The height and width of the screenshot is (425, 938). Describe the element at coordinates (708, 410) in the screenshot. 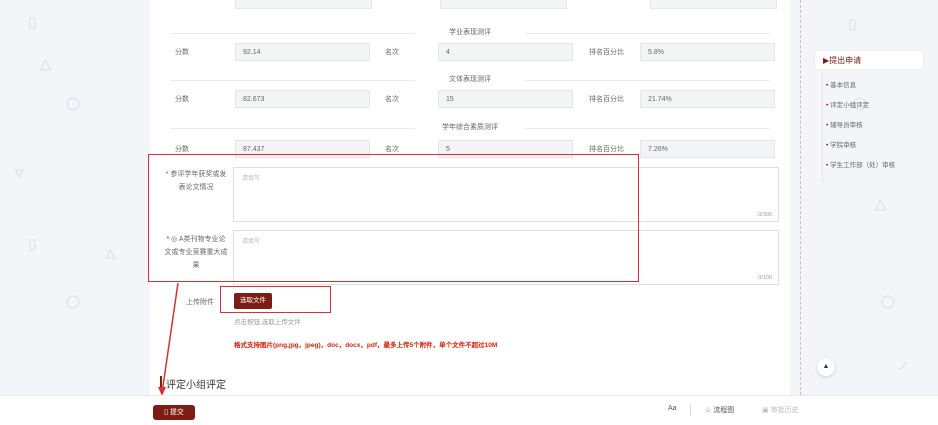

I see `flowchart-icon: ♧` at that location.